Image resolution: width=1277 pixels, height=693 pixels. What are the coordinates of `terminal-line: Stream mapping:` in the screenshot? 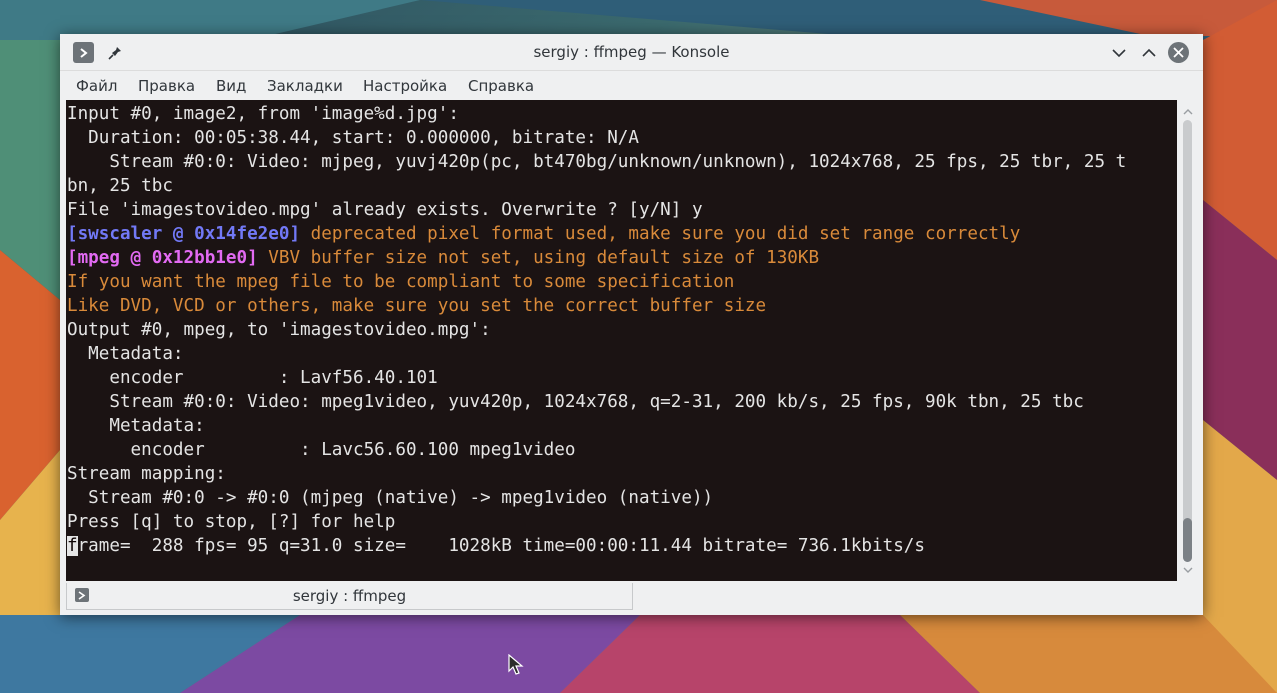 It's located at (146, 474).